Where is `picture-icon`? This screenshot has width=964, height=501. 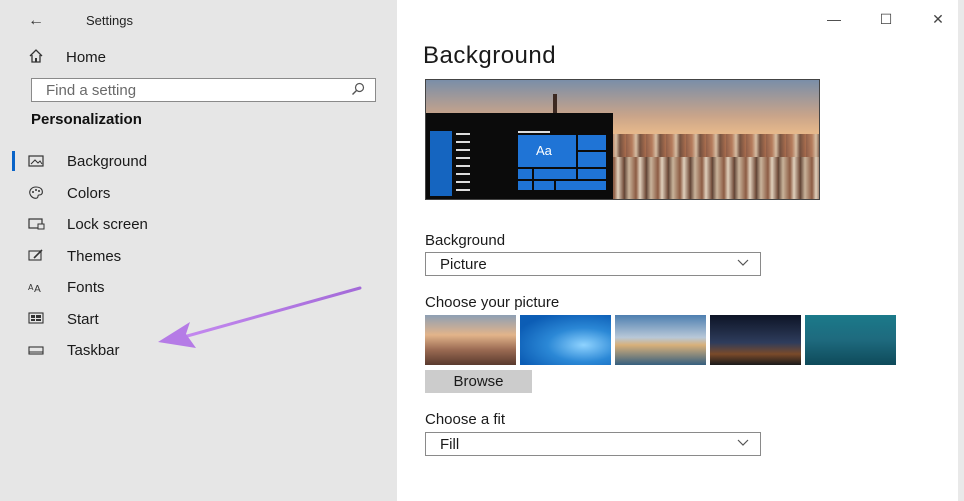
picture-icon is located at coordinates (37, 162).